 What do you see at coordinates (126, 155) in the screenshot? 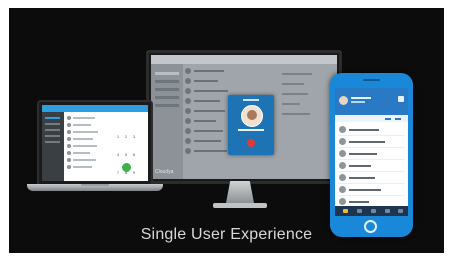
I see `dialpad-key: 5` at bounding box center [126, 155].